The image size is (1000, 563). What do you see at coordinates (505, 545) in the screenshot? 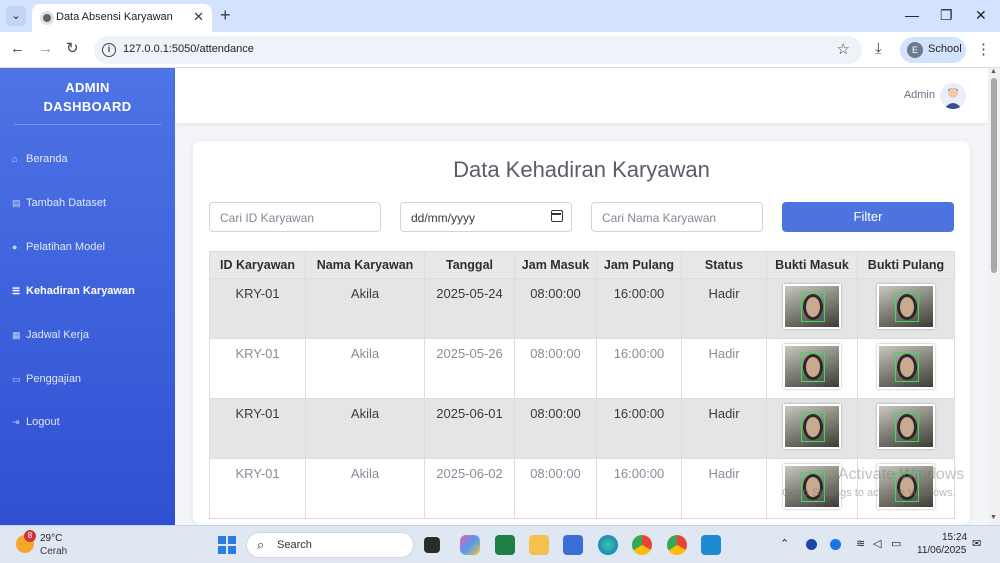
I see `excel-icon` at bounding box center [505, 545].